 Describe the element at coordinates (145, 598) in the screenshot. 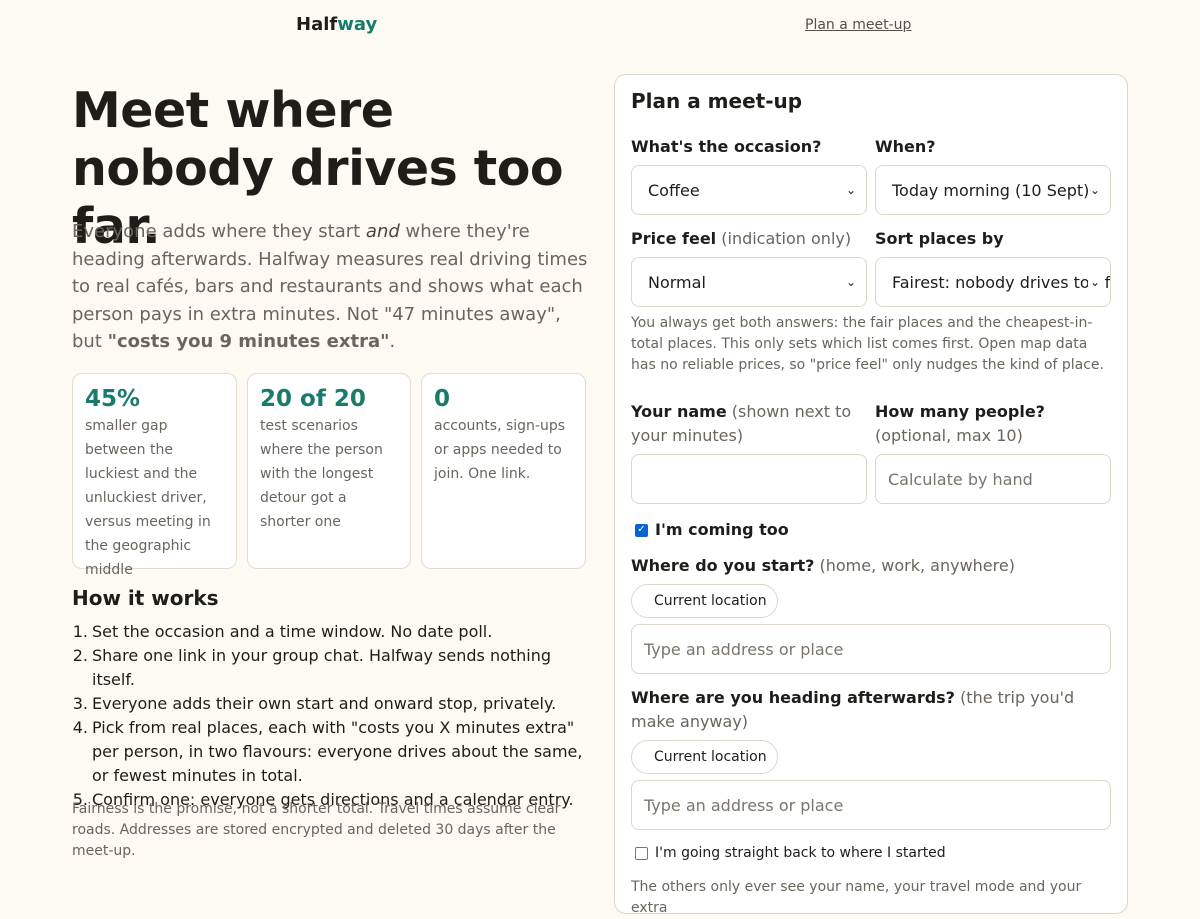

I see `how-it-works-title: How it works` at that location.